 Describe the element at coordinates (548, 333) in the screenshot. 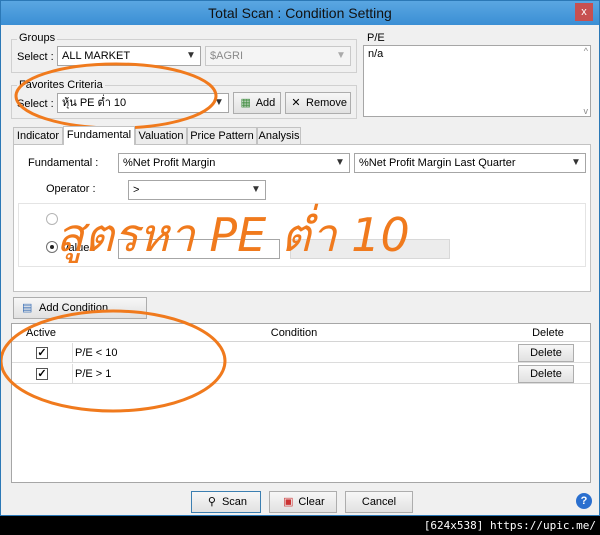

I see `delete-column-header: Delete` at that location.